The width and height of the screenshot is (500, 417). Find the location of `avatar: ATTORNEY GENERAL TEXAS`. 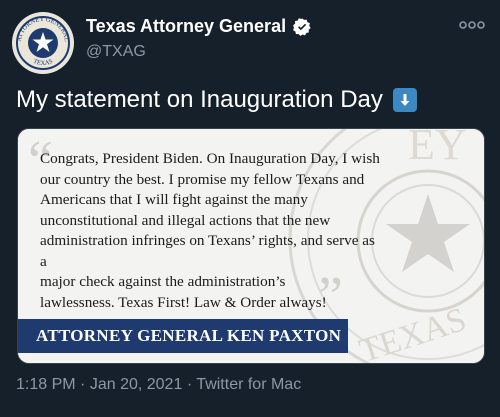

avatar: ATTORNEY GENERAL TEXAS is located at coordinates (43, 43).